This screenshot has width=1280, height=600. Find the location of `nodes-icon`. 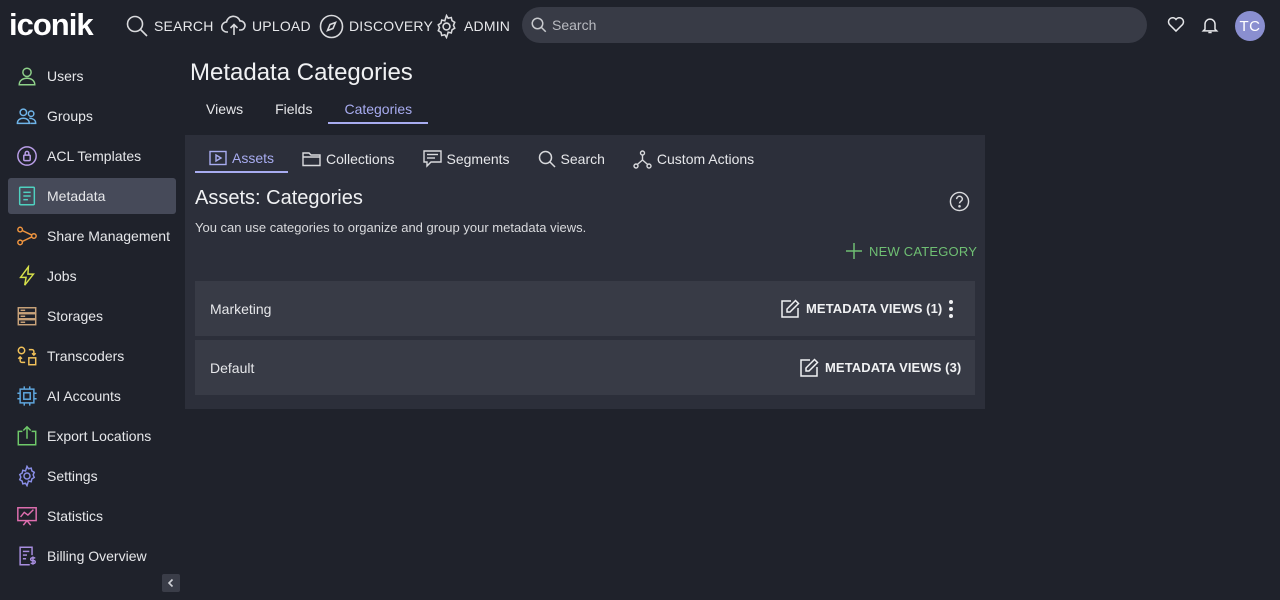

nodes-icon is located at coordinates (642, 159).